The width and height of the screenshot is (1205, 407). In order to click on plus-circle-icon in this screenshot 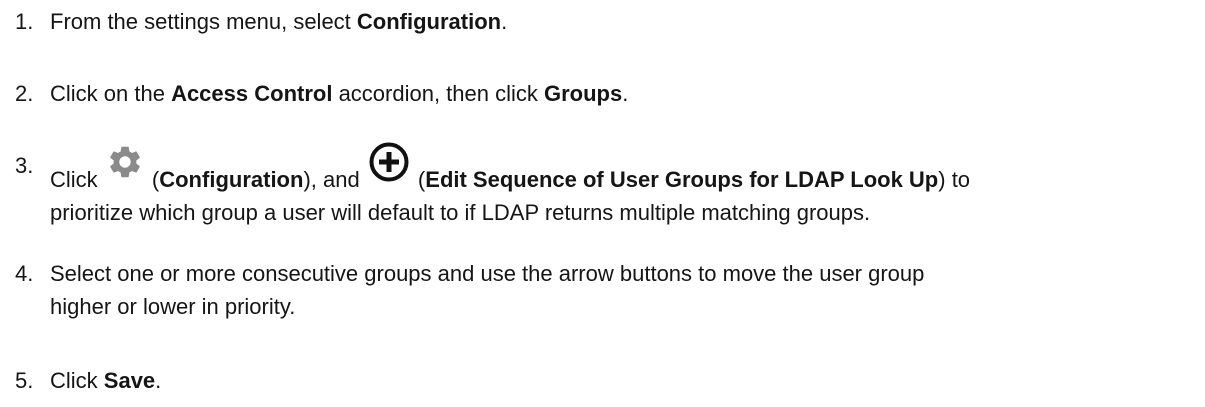, I will do `click(389, 162)`.